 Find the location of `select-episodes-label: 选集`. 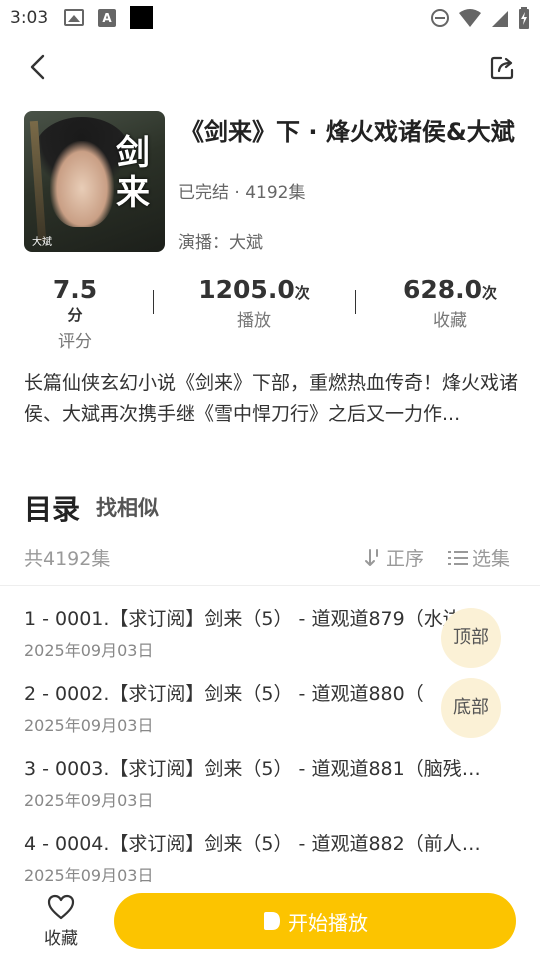

select-episodes-label: 选集 is located at coordinates (491, 559).